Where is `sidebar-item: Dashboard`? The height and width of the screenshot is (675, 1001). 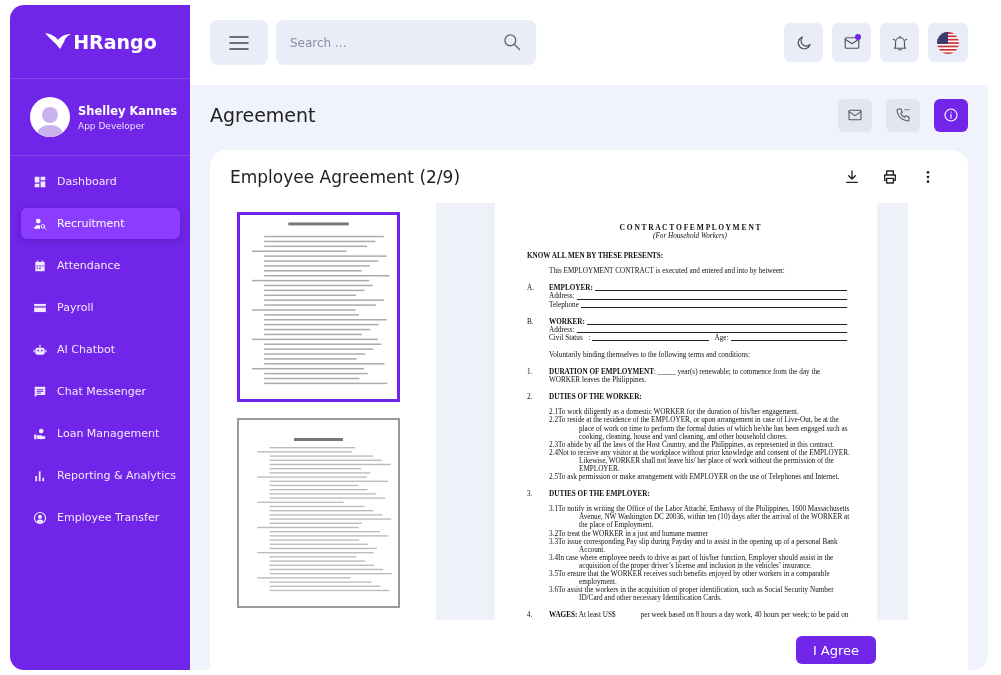 sidebar-item: Dashboard is located at coordinates (100, 181).